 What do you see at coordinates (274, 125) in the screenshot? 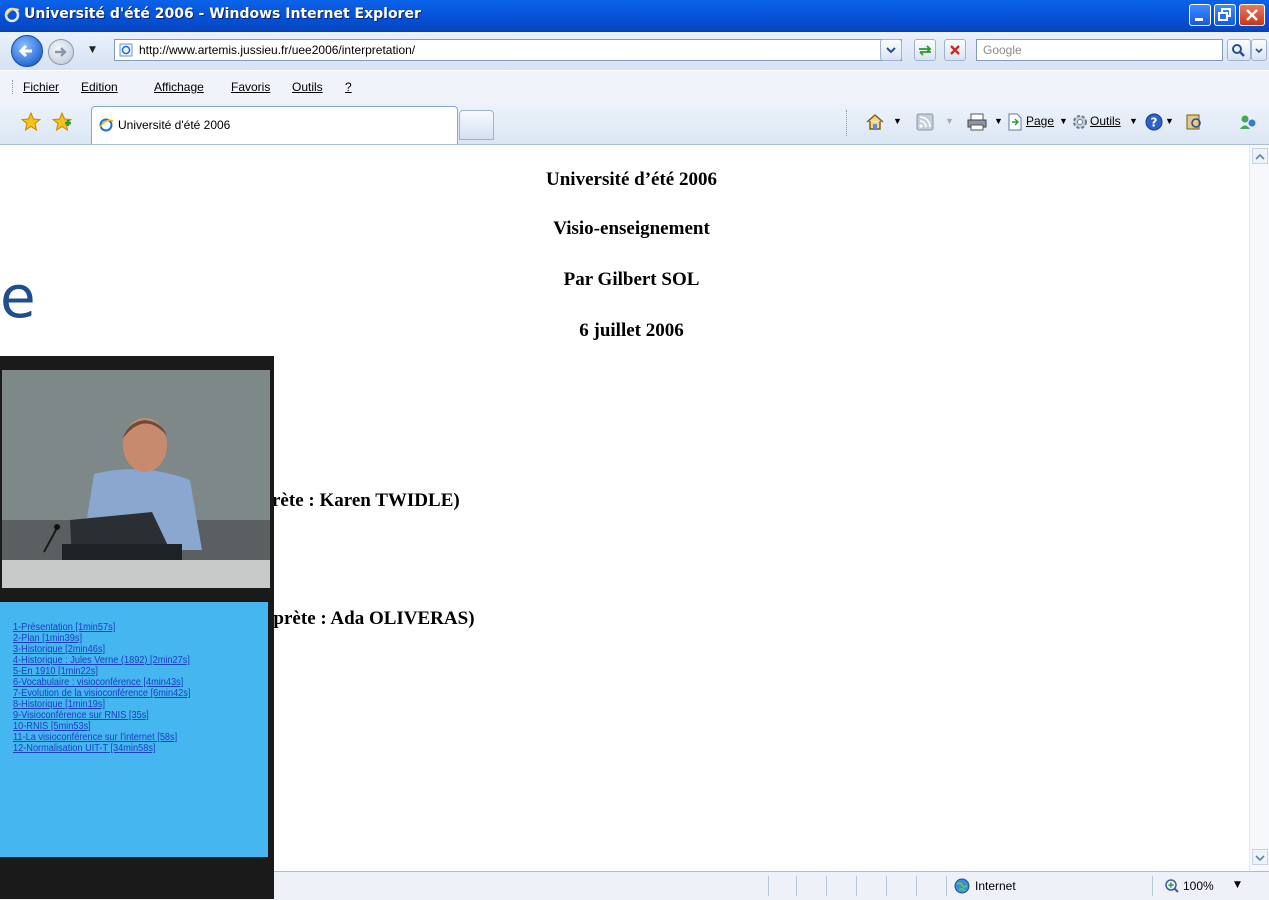
I see `tab-universite: Université d'été 2006` at bounding box center [274, 125].